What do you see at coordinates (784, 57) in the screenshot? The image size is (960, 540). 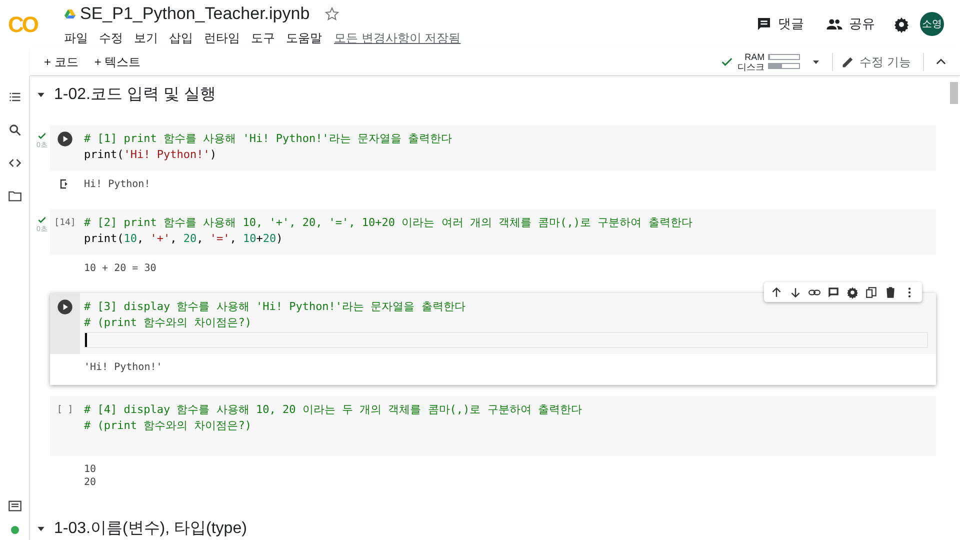 I see `ram-meter` at bounding box center [784, 57].